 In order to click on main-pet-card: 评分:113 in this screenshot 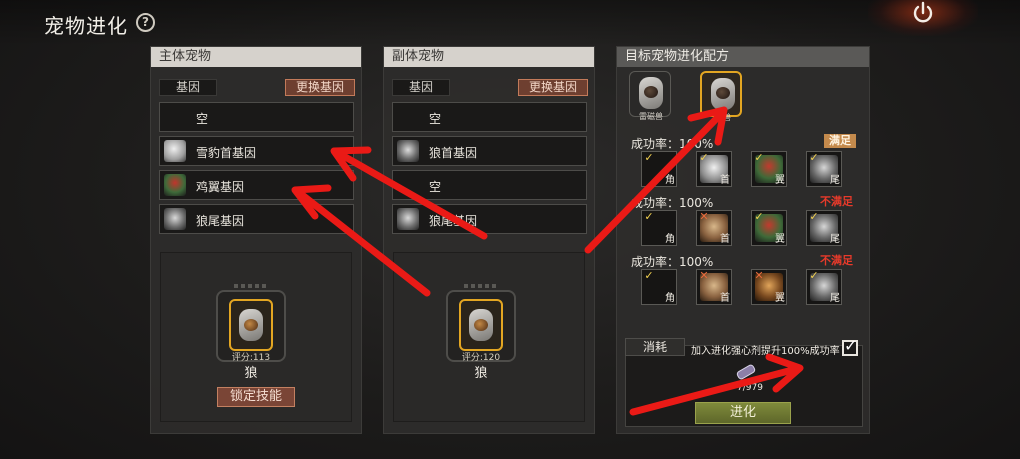, I will do `click(251, 327)`.